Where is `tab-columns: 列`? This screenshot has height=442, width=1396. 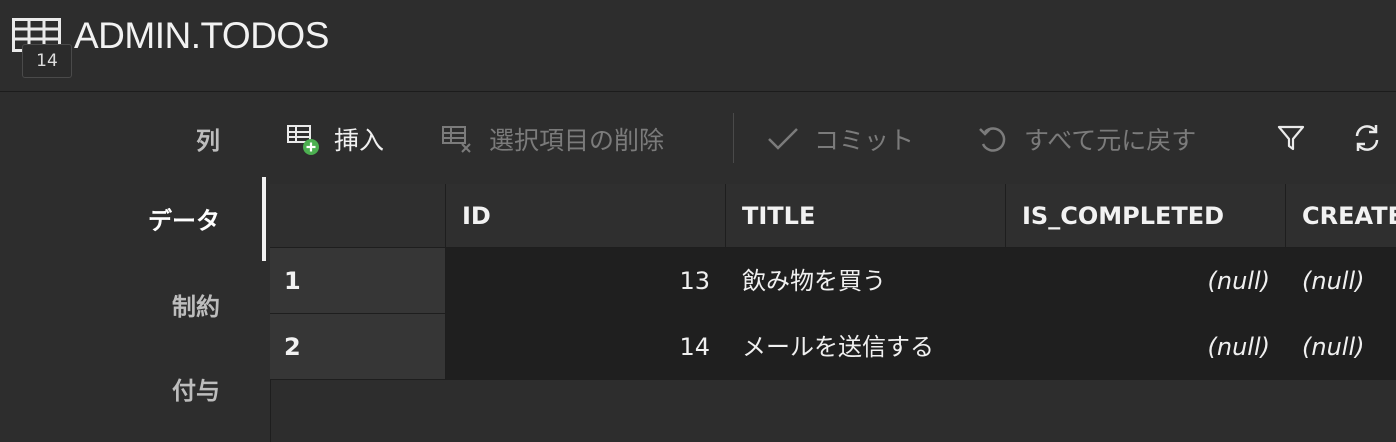 tab-columns: 列 is located at coordinates (208, 138).